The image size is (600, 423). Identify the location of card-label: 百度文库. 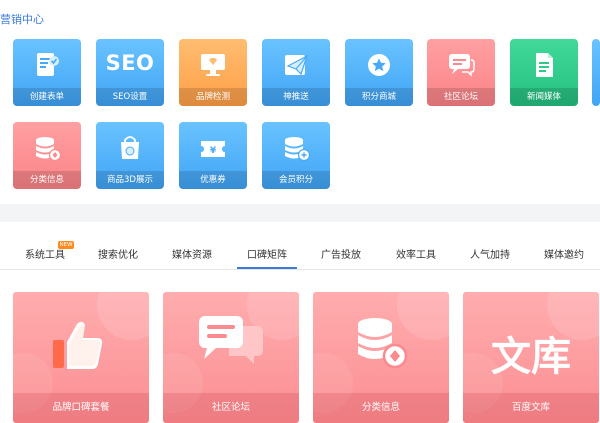
(531, 408).